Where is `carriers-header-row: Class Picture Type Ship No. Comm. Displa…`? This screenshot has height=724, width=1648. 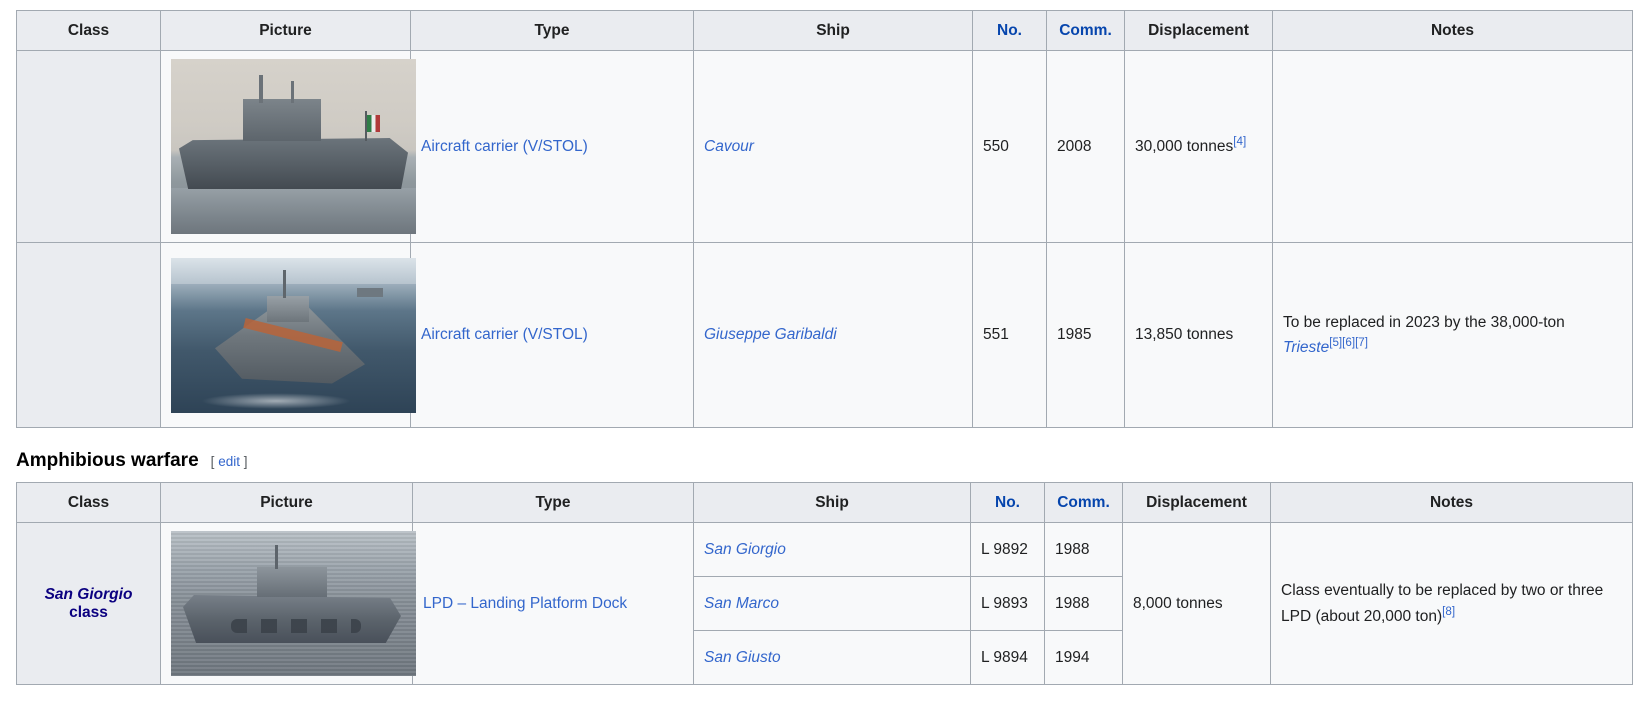 carriers-header-row: Class Picture Type Ship No. Comm. Displa… is located at coordinates (824, 30).